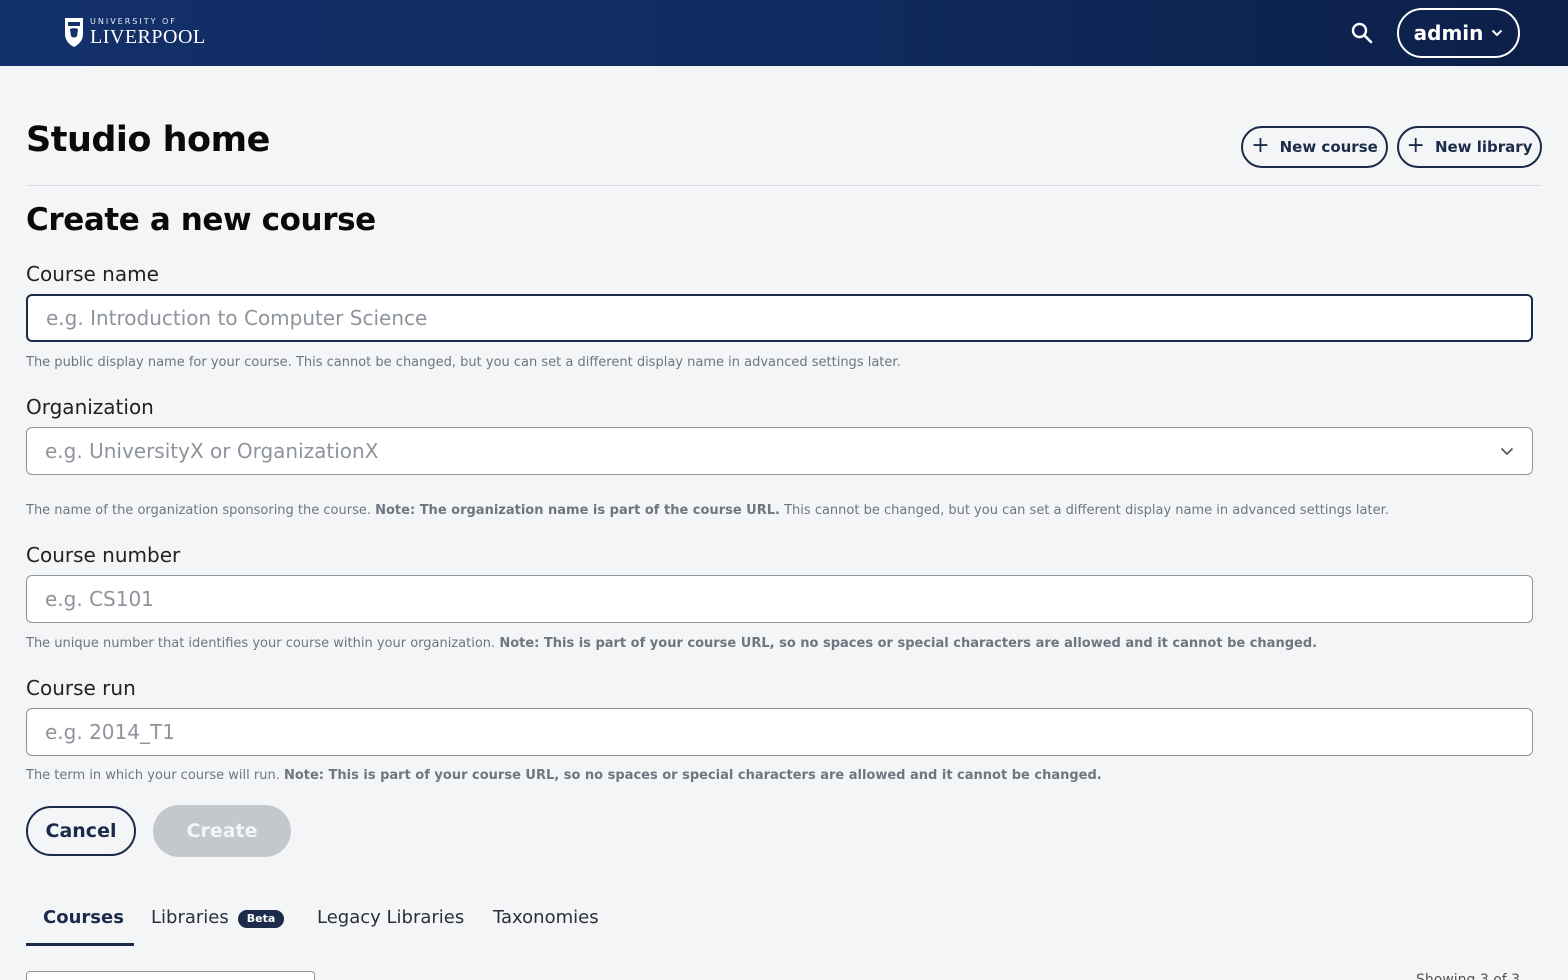 This screenshot has height=980, width=1568. I want to click on active-tab-indicator, so click(80, 944).